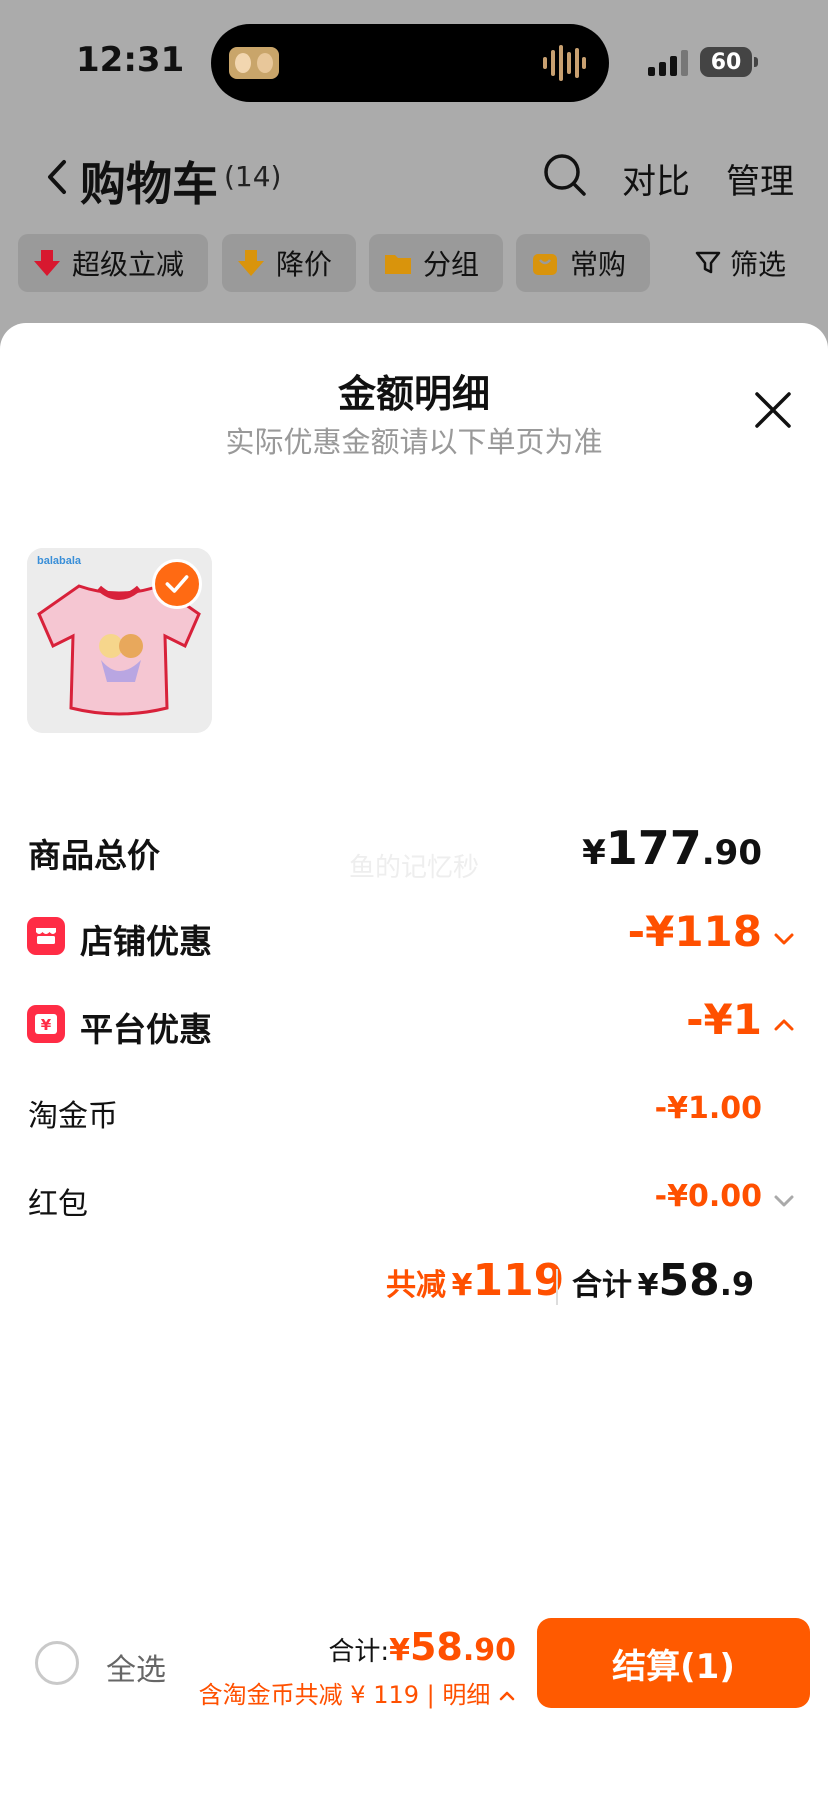 The height and width of the screenshot is (1796, 828). I want to click on filter-label: 筛选, so click(758, 264).